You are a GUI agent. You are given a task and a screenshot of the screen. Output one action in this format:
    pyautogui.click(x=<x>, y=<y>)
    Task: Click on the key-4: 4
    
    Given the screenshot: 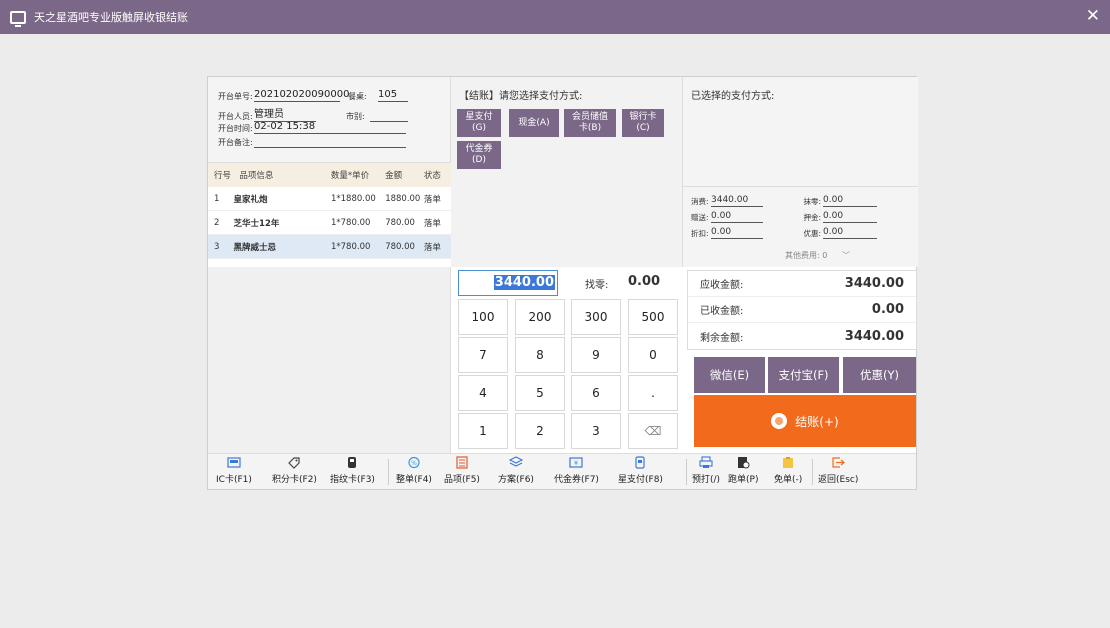 What is the action you would take?
    pyautogui.click(x=483, y=393)
    